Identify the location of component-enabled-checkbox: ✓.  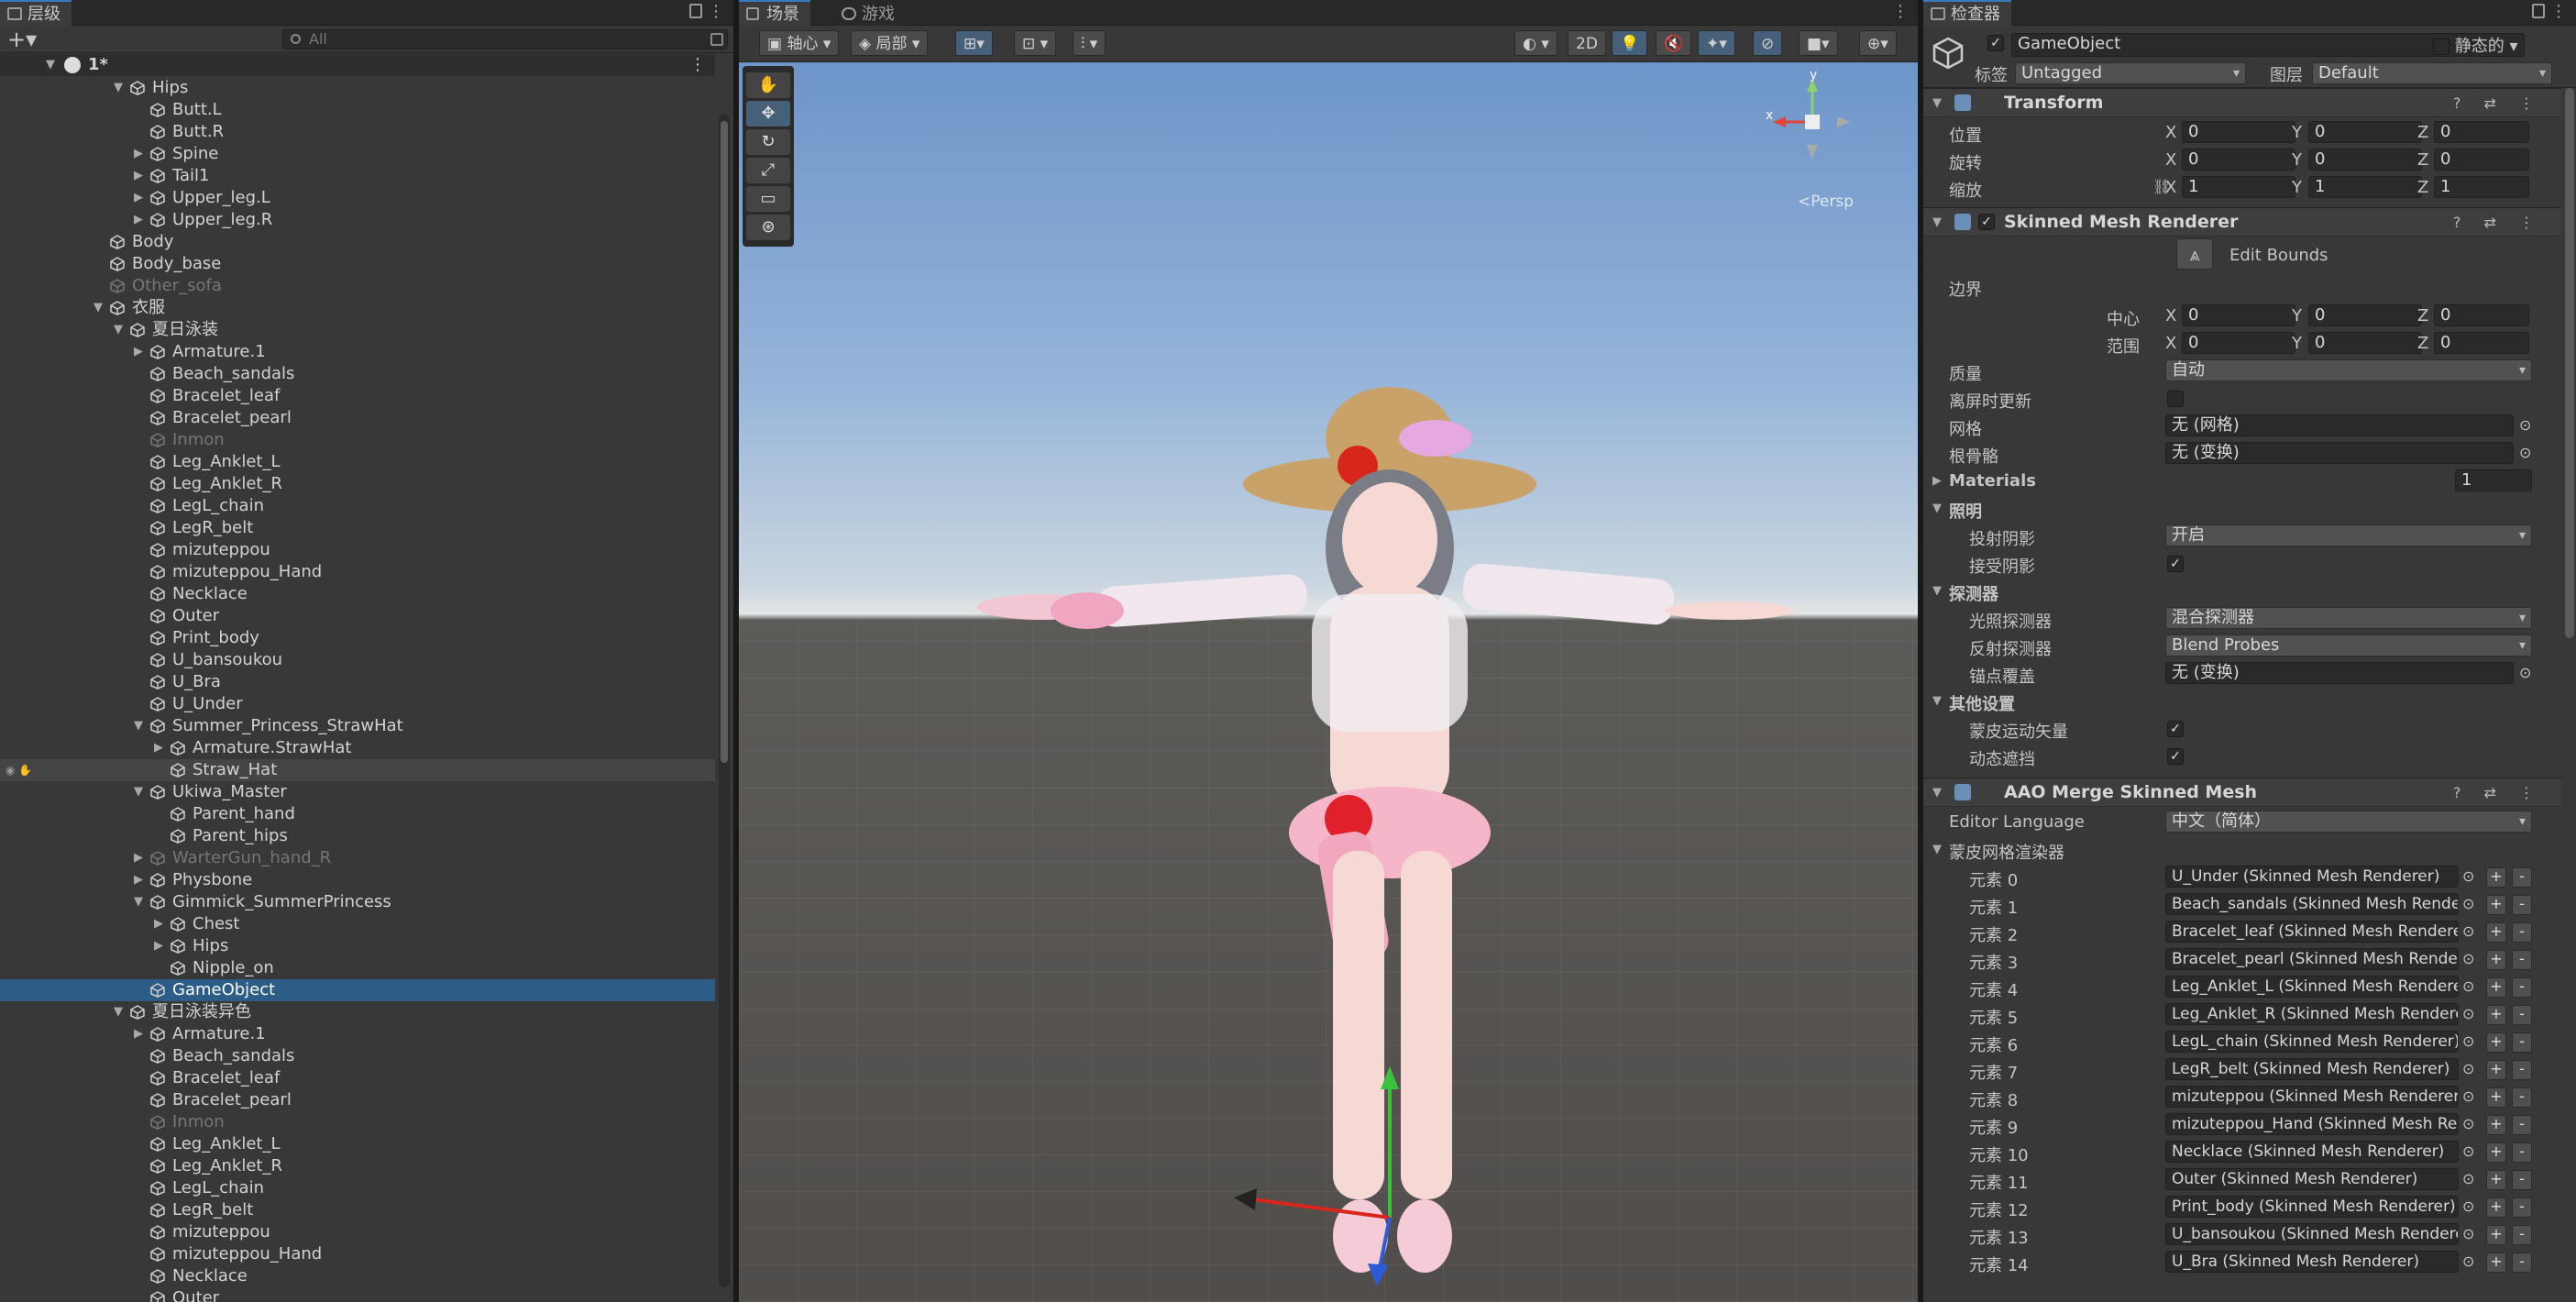
(1987, 222).